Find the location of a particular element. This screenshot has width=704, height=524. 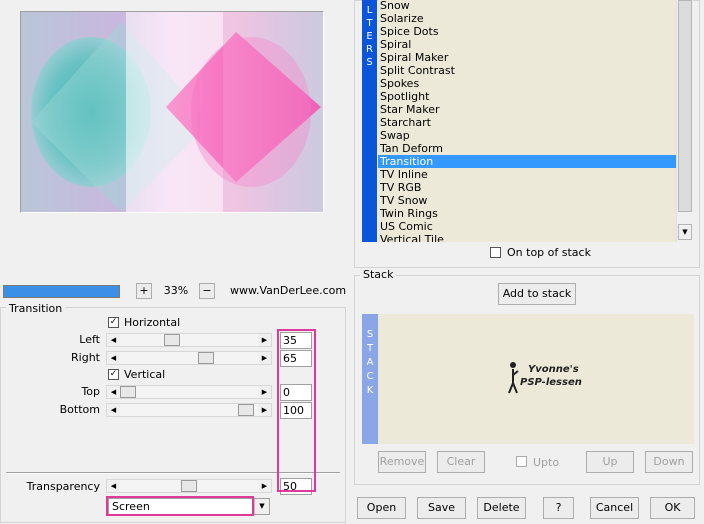

stack-watermark-line1: Yvonne's is located at coordinates (553, 369).